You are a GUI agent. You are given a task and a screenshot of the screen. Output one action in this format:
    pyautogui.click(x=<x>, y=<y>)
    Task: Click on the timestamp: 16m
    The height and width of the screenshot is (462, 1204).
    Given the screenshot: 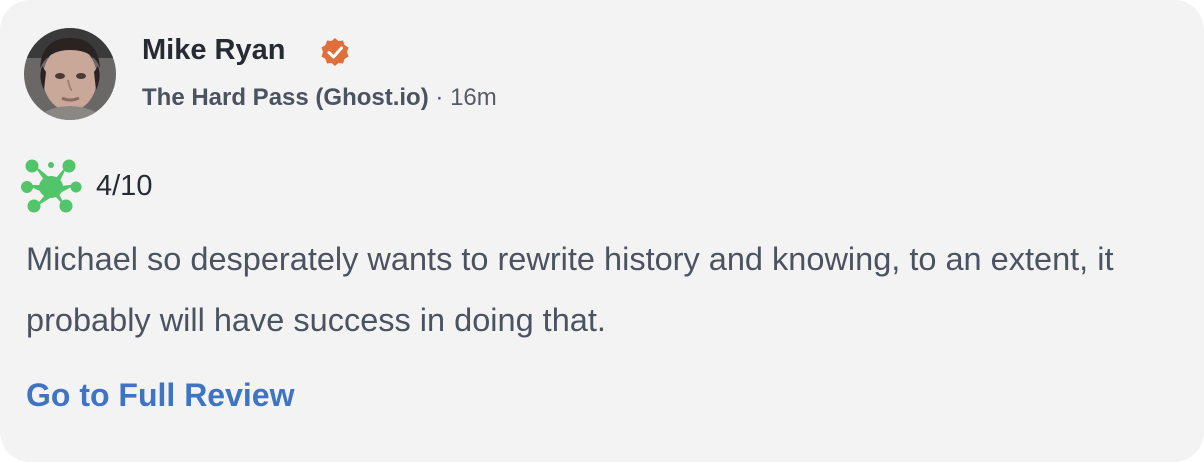 What is the action you would take?
    pyautogui.click(x=473, y=97)
    